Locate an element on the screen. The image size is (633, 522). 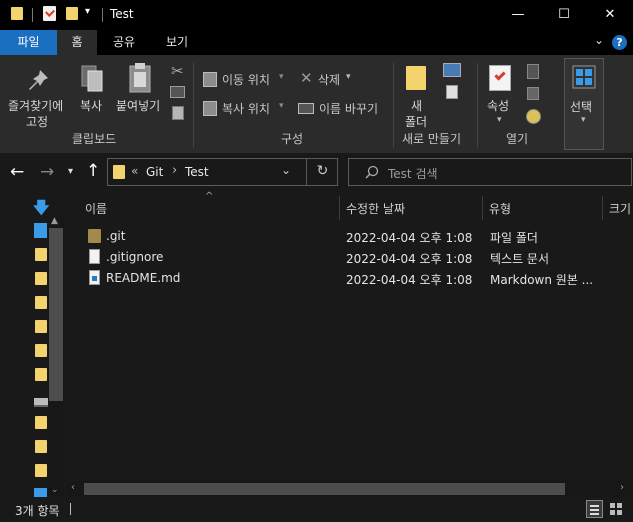
nav-scroll-down-icon: ⌄ is located at coordinates (55, 490).